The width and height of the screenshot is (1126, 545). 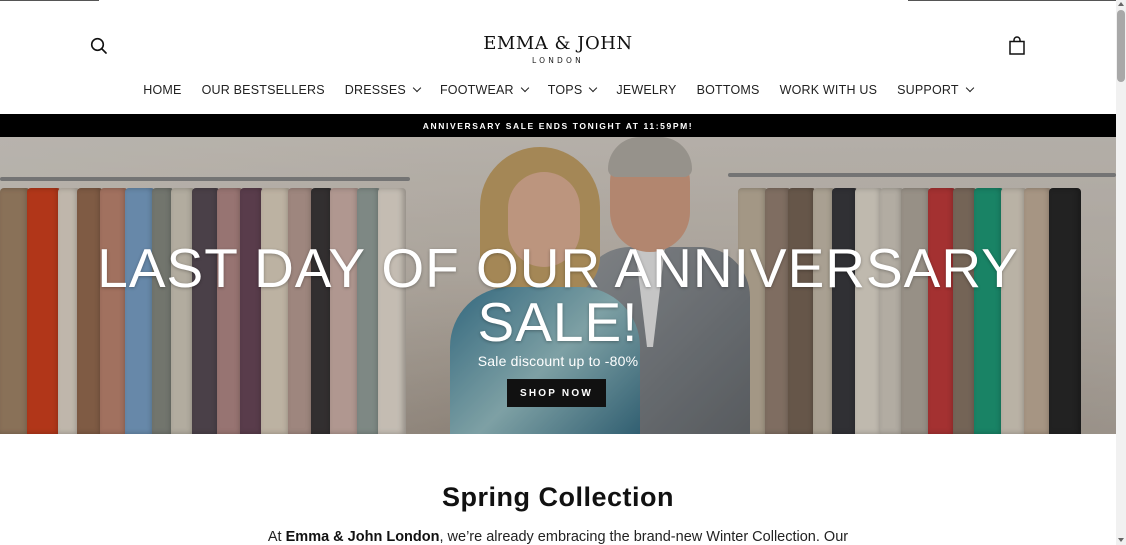 I want to click on nav-item-work-with-us: WORK WITH US, so click(x=829, y=90).